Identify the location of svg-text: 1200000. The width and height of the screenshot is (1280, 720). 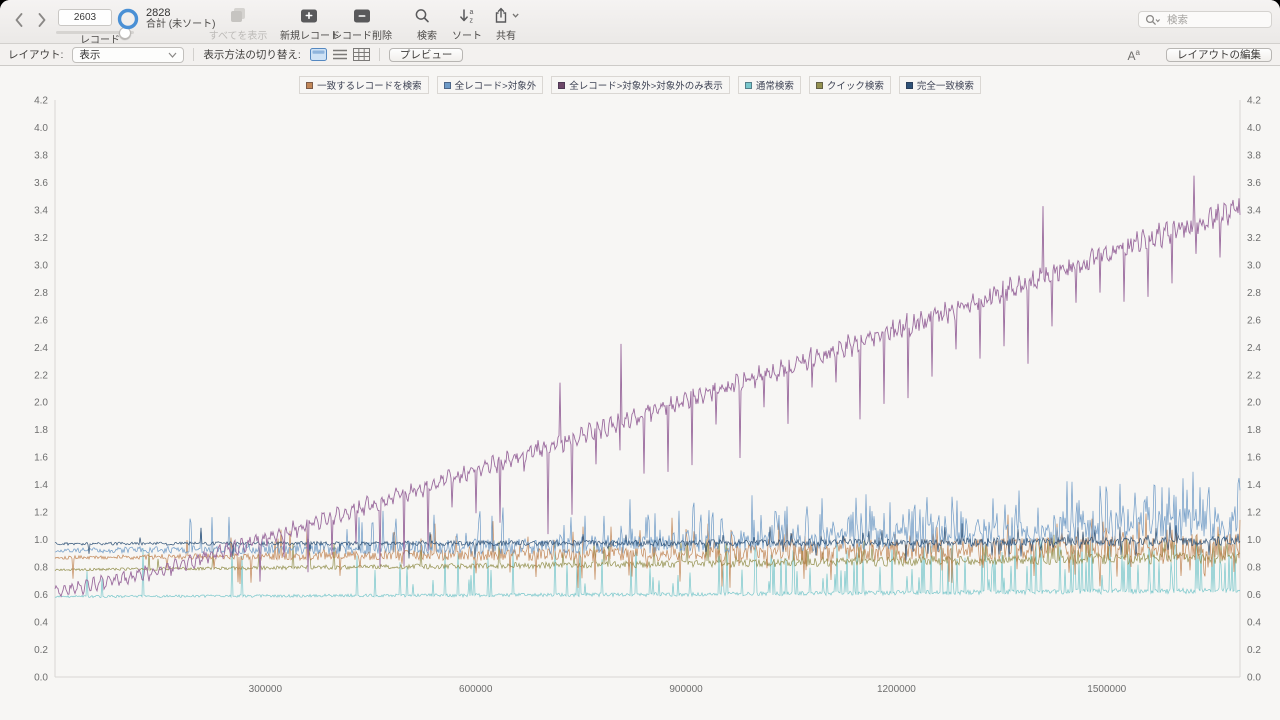
(896, 689).